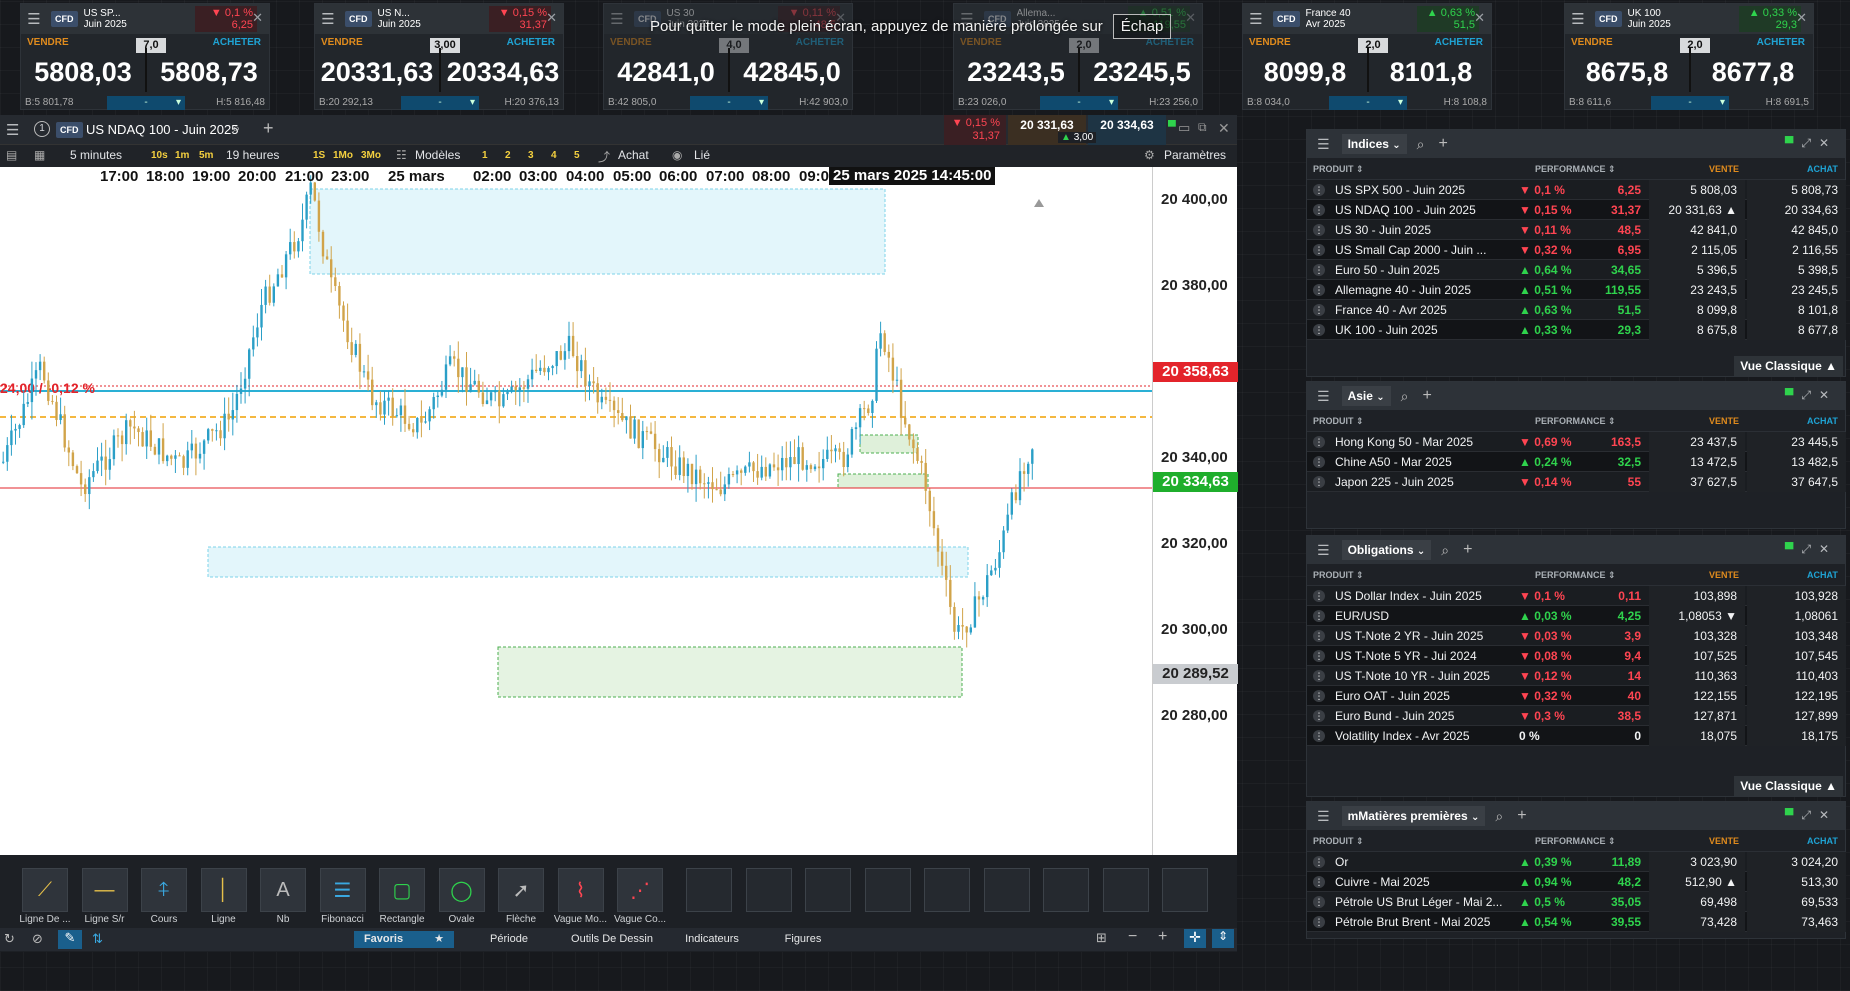 This screenshot has width=1850, height=991. Describe the element at coordinates (577, 156) in the screenshot. I see `layout-5-button: 5` at that location.